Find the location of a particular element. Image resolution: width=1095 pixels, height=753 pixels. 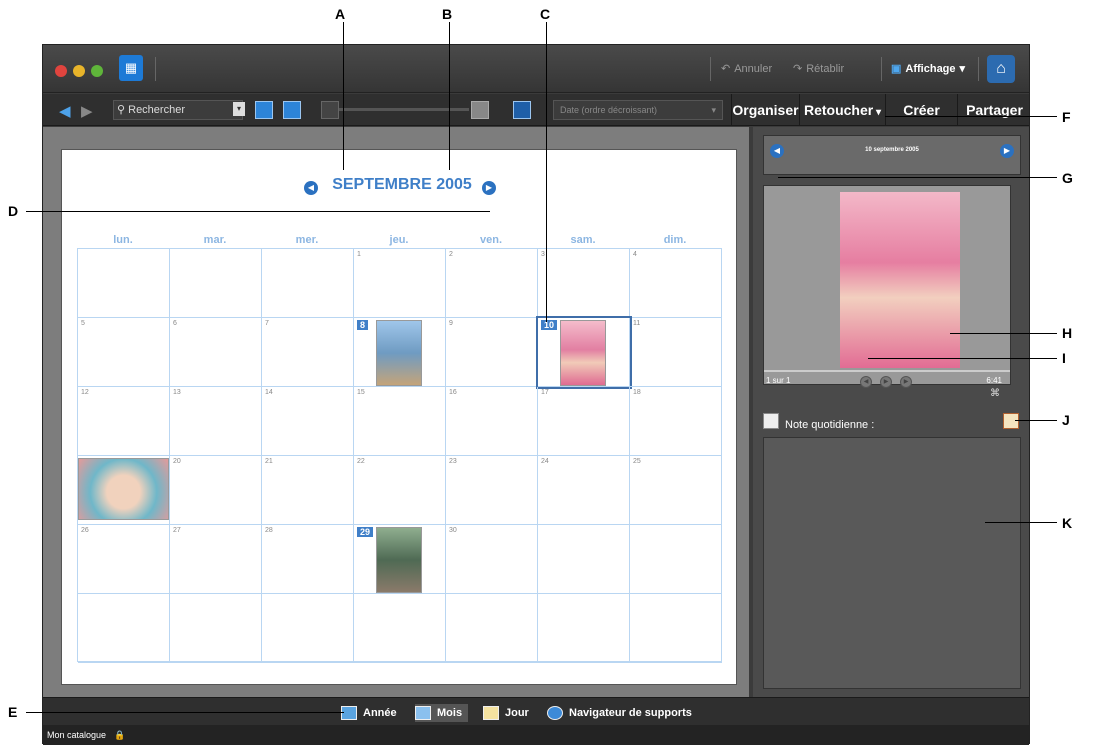

large-thumbnail-icon is located at coordinates (480, 110).